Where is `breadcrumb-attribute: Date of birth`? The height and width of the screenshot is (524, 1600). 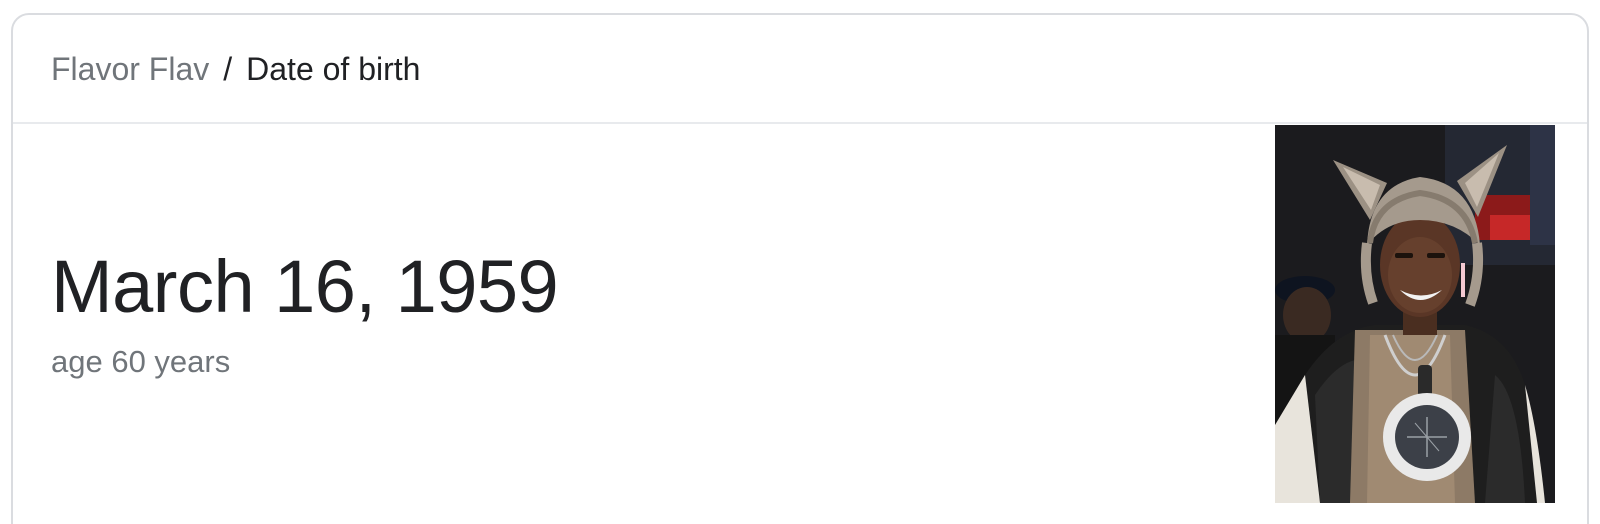
breadcrumb-attribute: Date of birth is located at coordinates (333, 69).